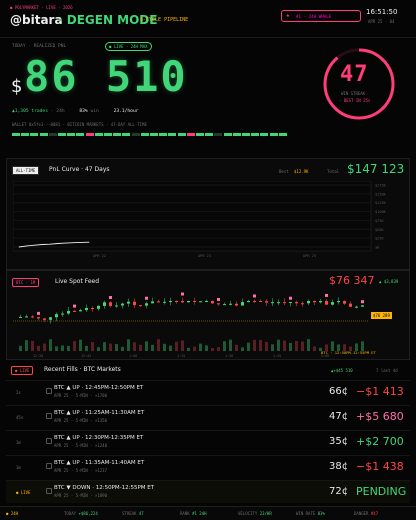  What do you see at coordinates (379, 239) in the screenshot?
I see `y-tick-label: $25K` at bounding box center [379, 239].